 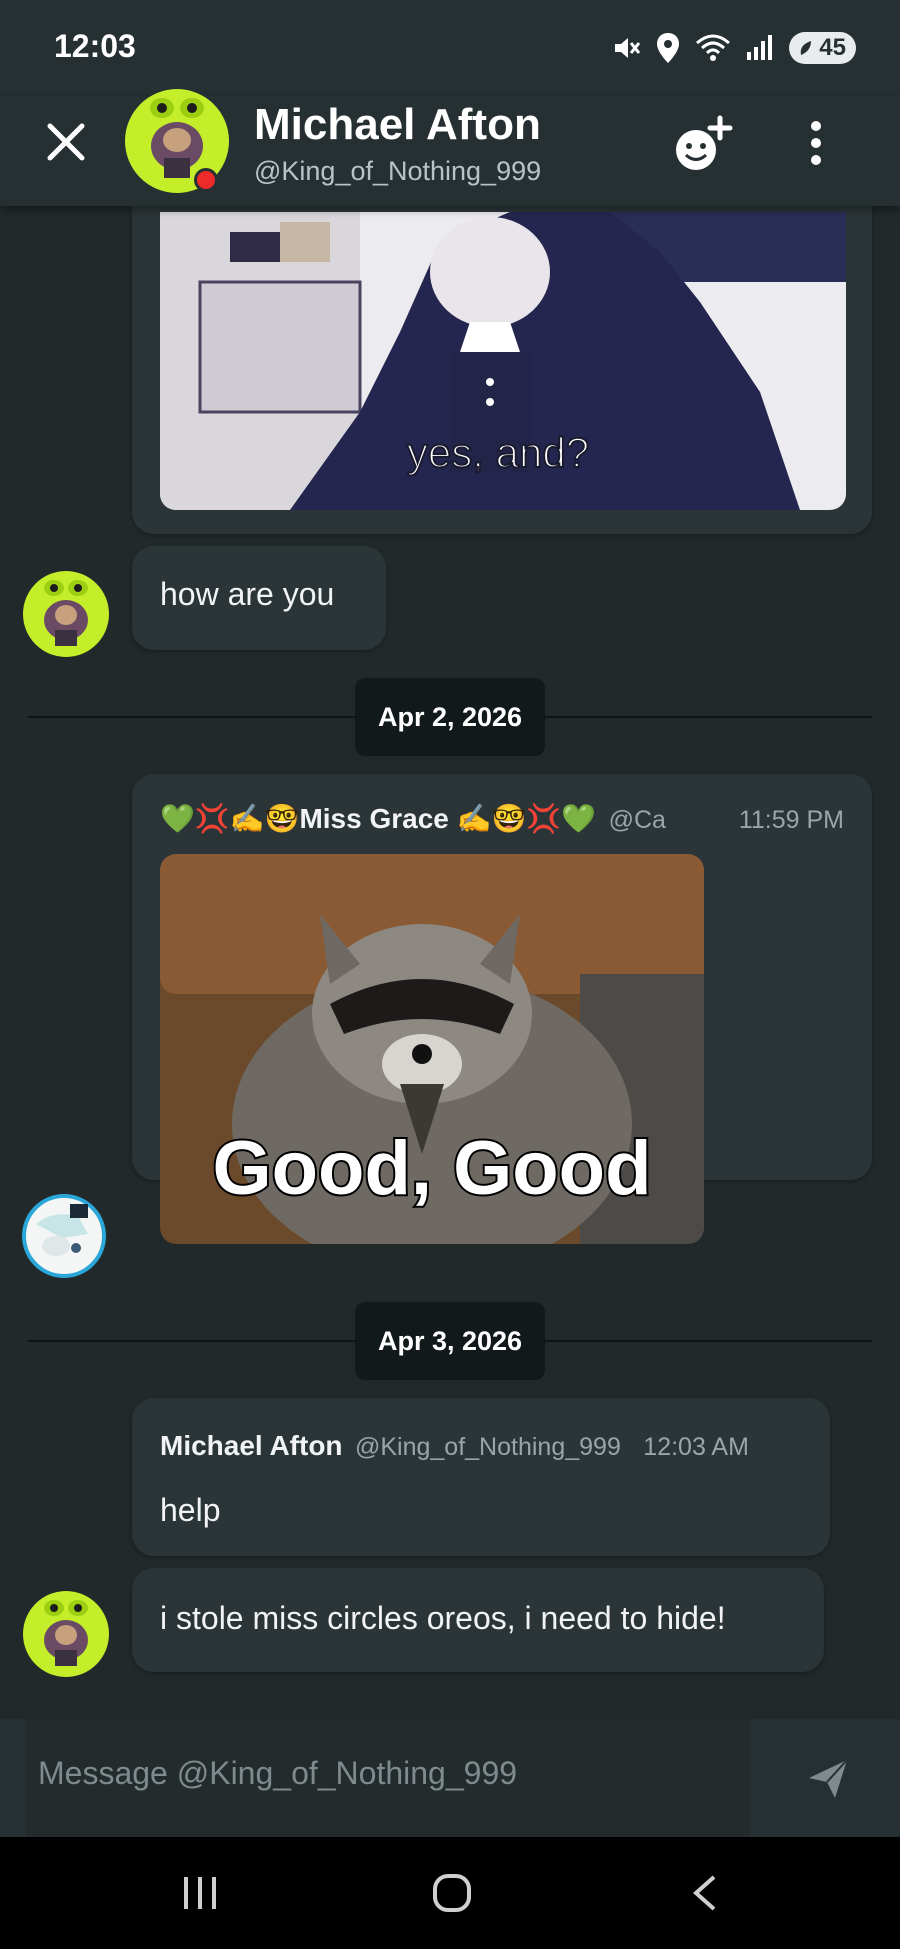 I want to click on meme-image: yes, and?, so click(x=503, y=361).